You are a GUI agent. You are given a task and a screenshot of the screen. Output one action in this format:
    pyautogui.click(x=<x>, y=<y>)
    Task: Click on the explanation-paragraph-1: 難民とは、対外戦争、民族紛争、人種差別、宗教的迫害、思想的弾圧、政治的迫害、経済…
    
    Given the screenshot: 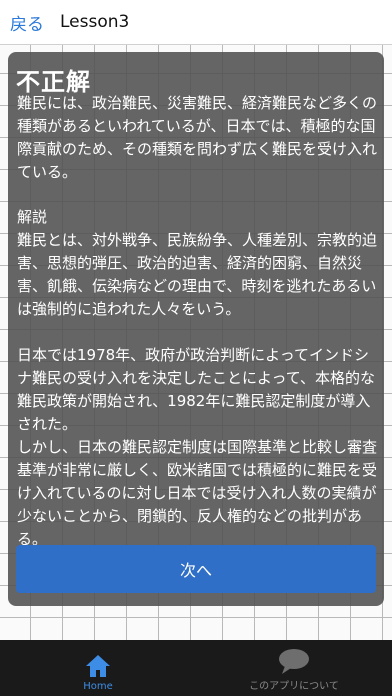 What is the action you would take?
    pyautogui.click(x=197, y=274)
    